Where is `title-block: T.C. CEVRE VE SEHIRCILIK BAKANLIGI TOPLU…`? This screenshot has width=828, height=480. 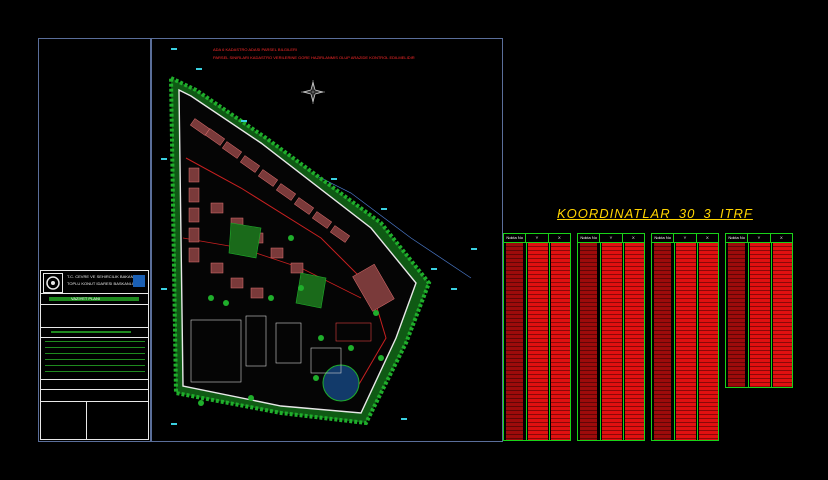 title-block: T.C. CEVRE VE SEHIRCILIK BAKANLIGI TOPLU… is located at coordinates (94, 355).